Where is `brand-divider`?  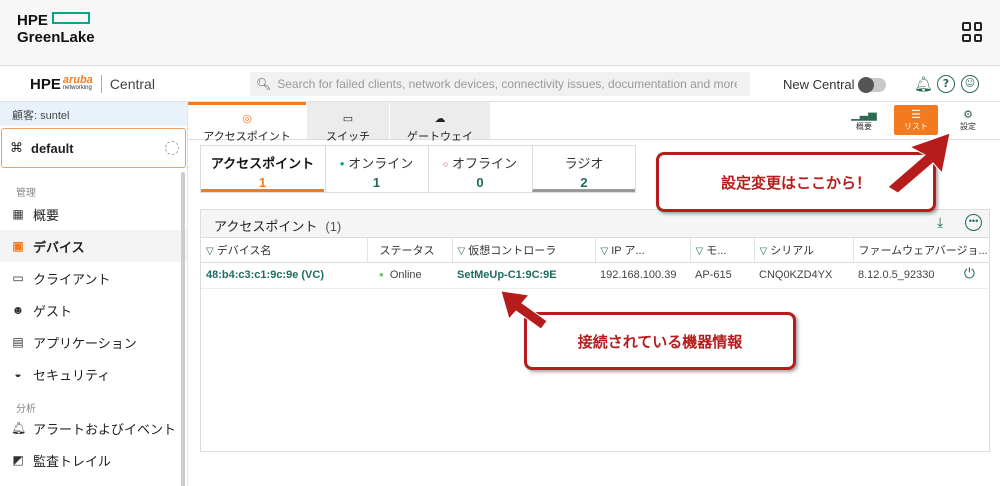
brand-divider is located at coordinates (101, 84).